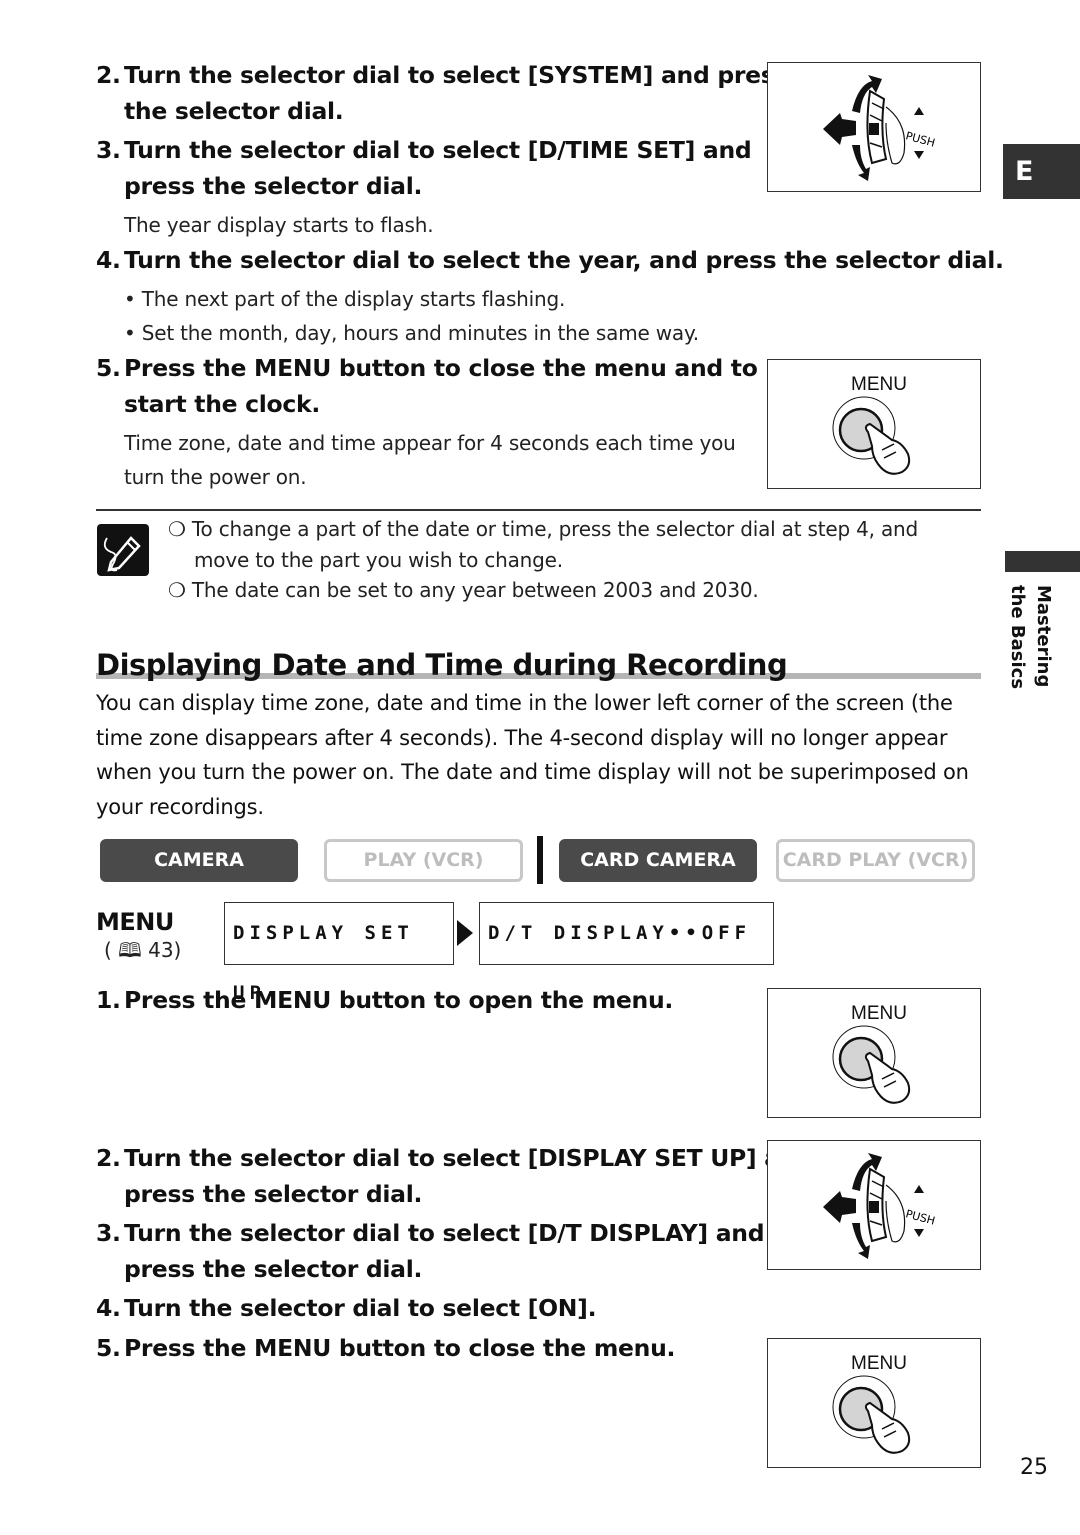 The width and height of the screenshot is (1080, 1535). Describe the element at coordinates (423, 860) in the screenshot. I see `mode-play-vcr: PLAY (VCR)` at that location.